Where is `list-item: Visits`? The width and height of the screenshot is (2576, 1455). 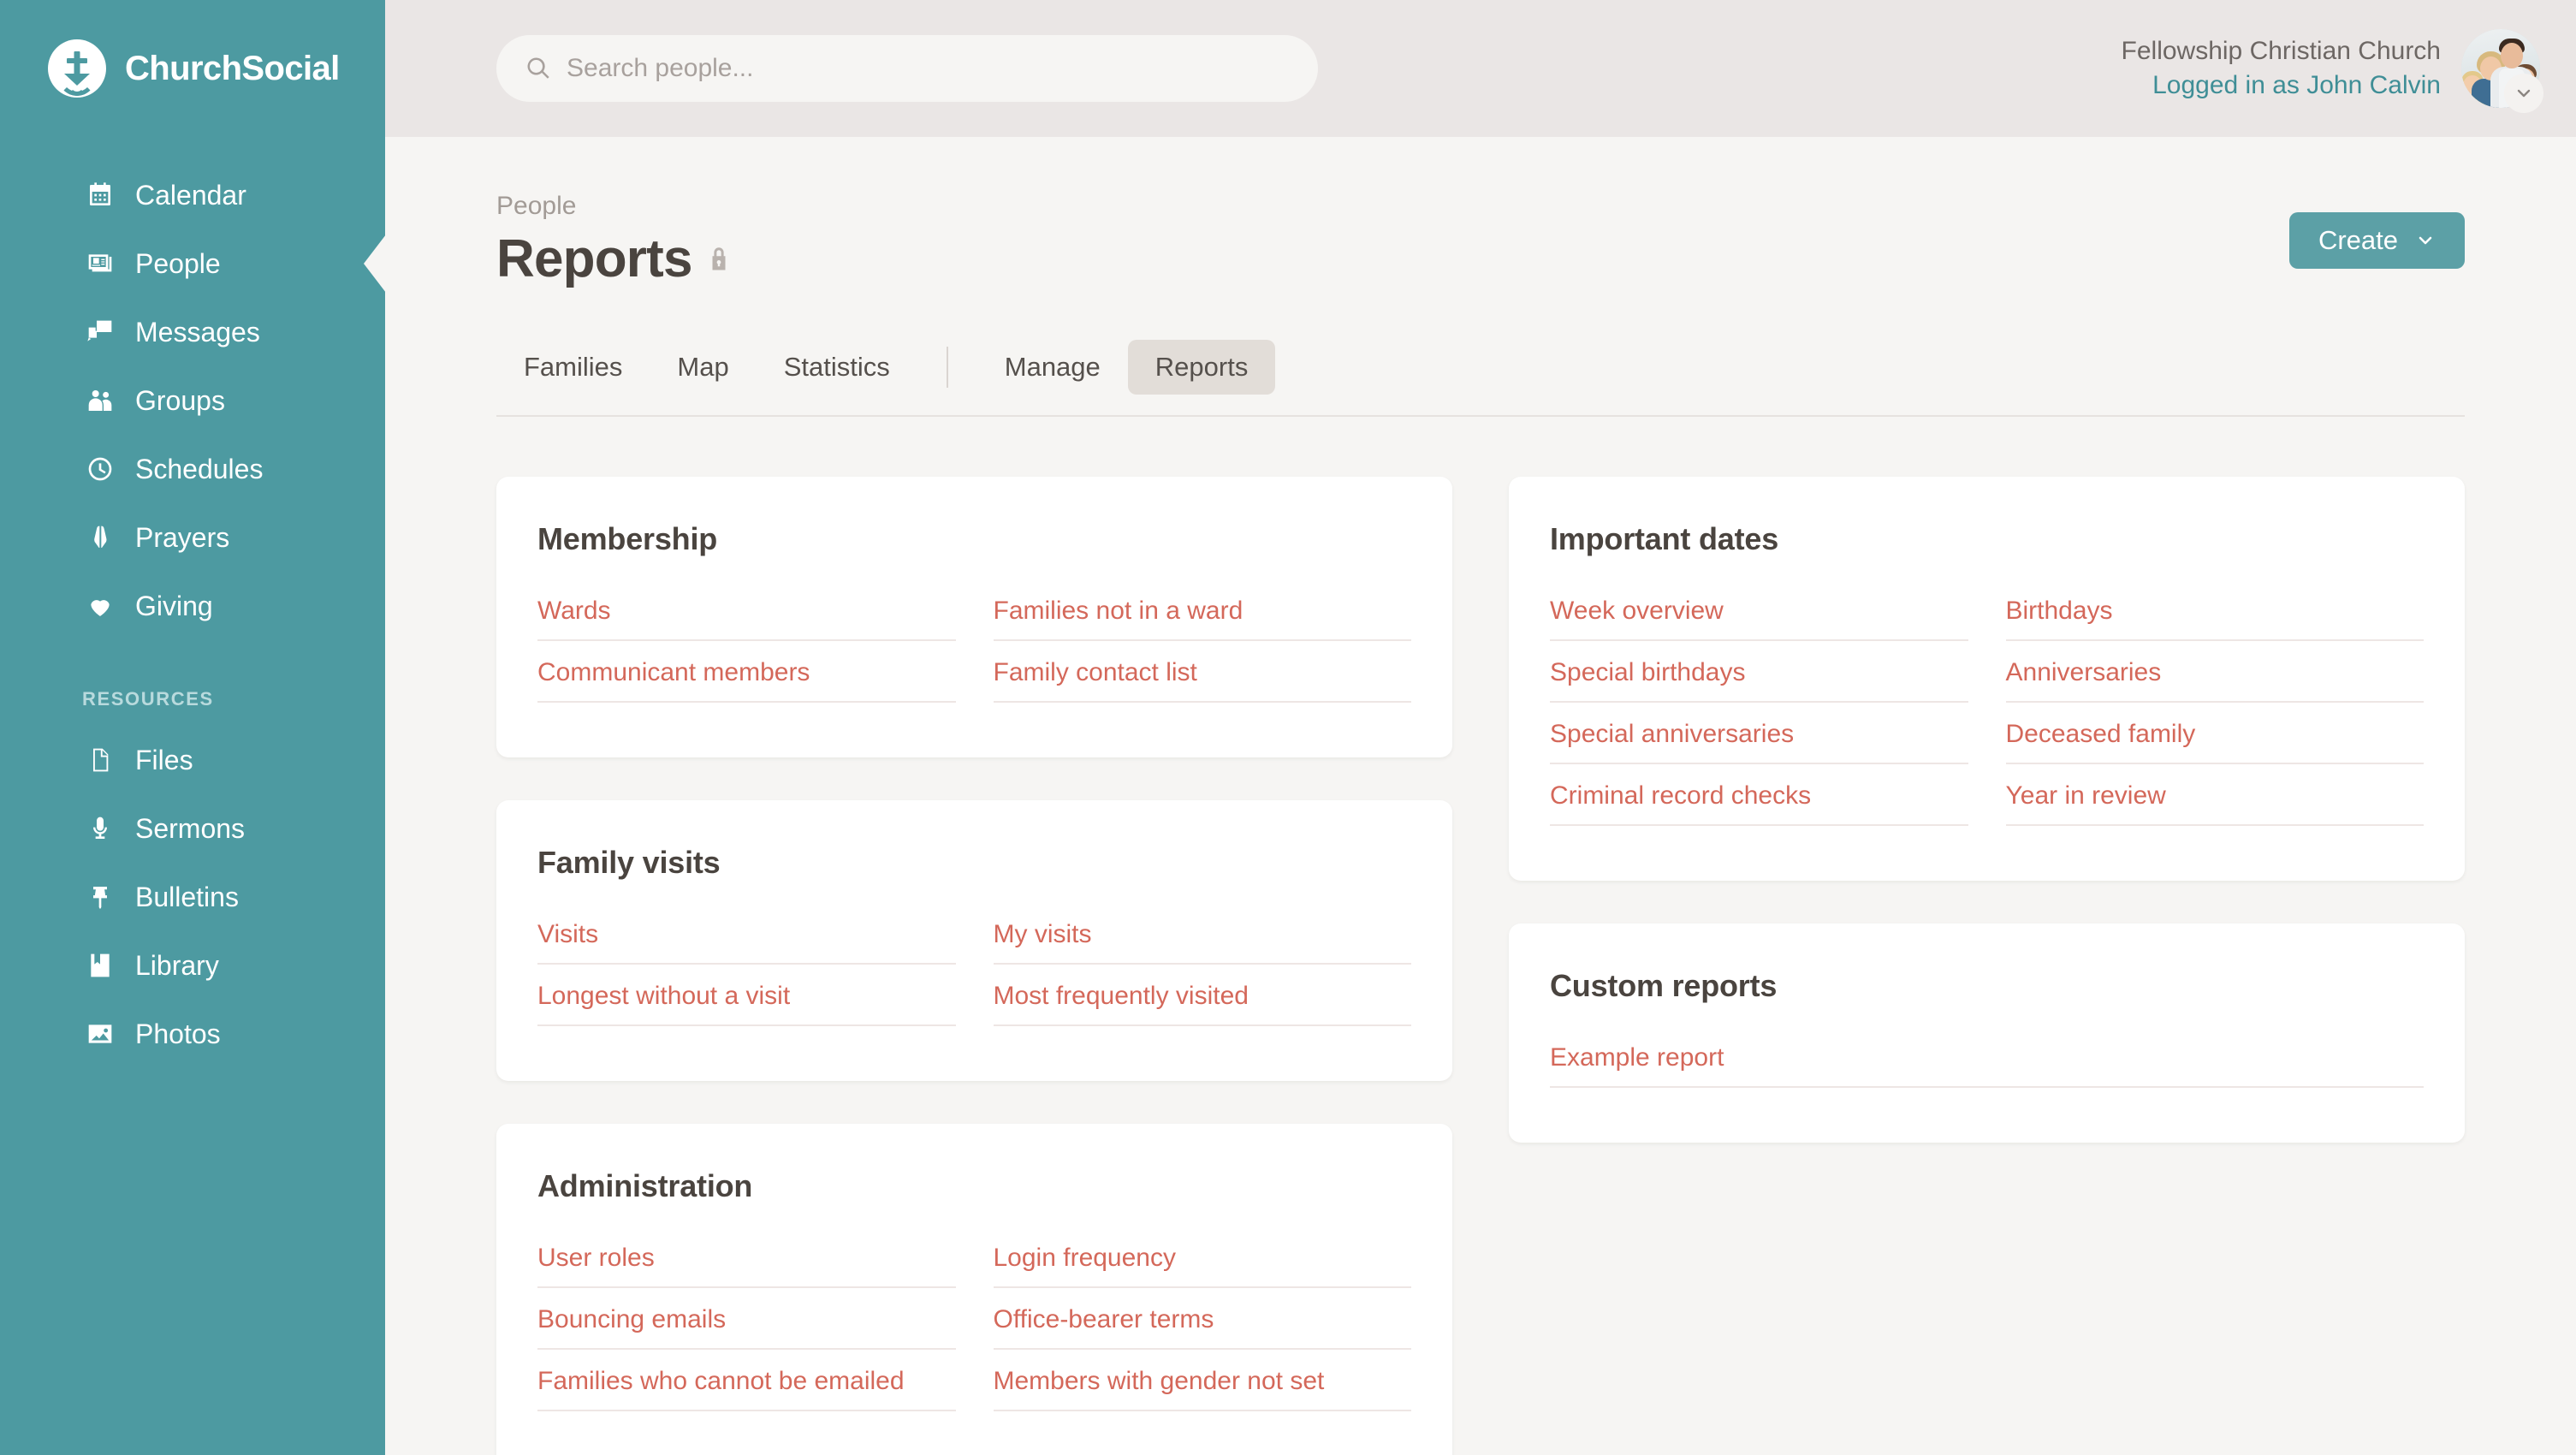 list-item: Visits is located at coordinates (746, 942).